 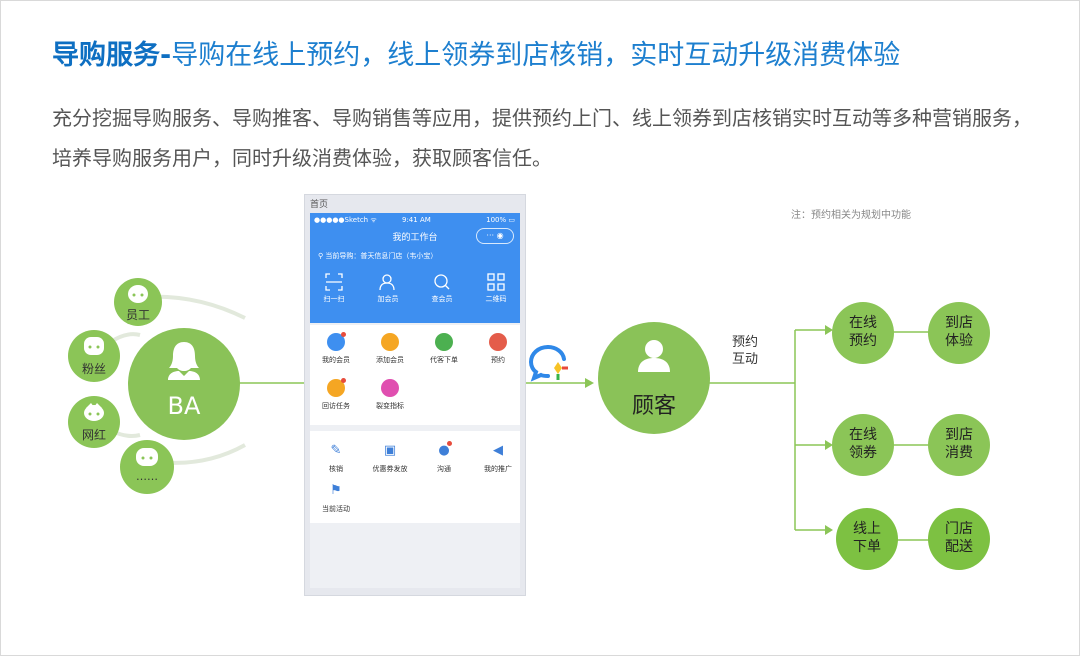 What do you see at coordinates (336, 406) in the screenshot?
I see `grid-return-visit-label: 回访任务` at bounding box center [336, 406].